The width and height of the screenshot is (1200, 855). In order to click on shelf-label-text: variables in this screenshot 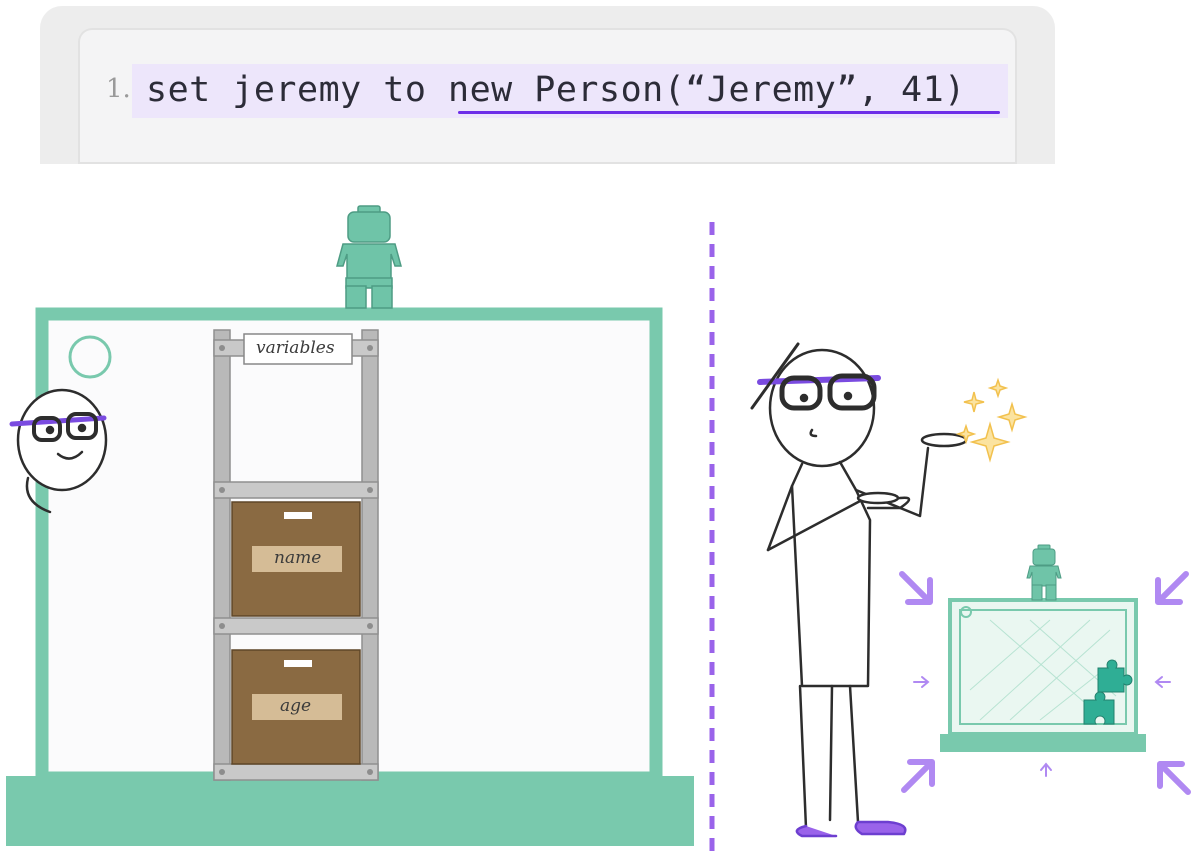, I will do `click(295, 348)`.